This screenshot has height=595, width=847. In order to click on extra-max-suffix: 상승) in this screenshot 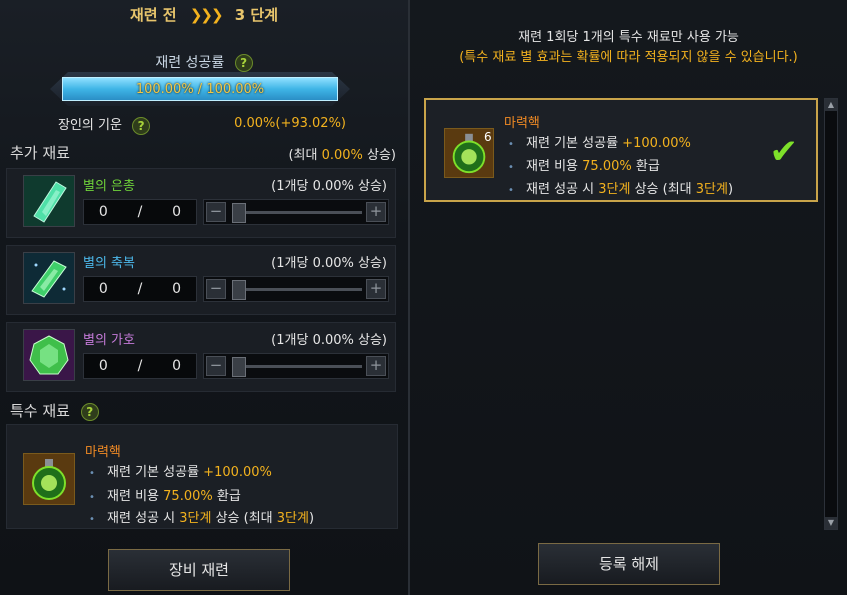, I will do `click(379, 155)`.